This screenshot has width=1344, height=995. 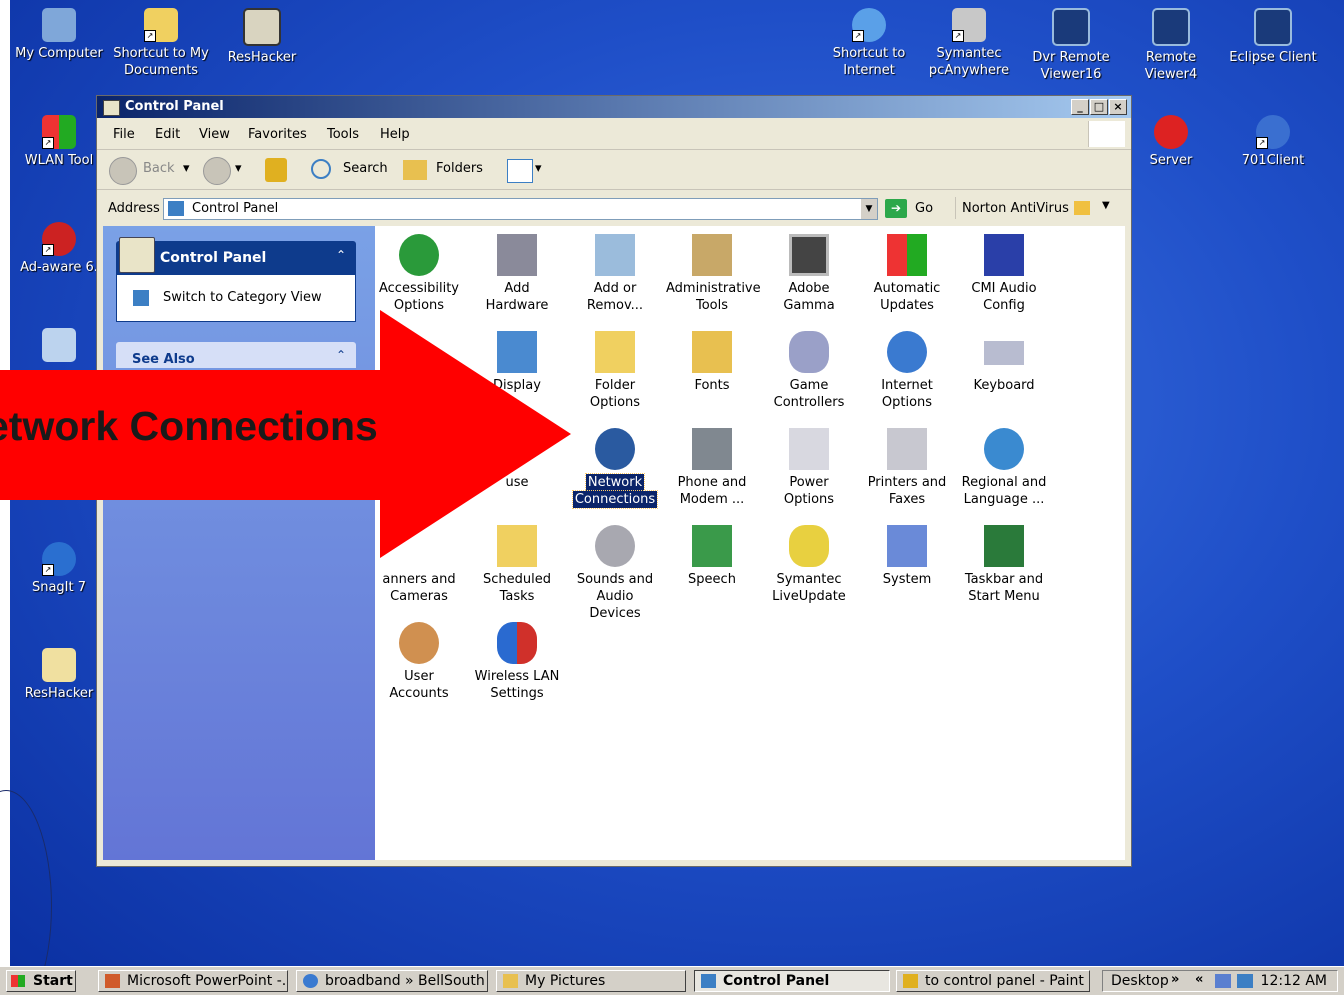 What do you see at coordinates (520, 209) in the screenshot?
I see `address-input: Control Panel ▼` at bounding box center [520, 209].